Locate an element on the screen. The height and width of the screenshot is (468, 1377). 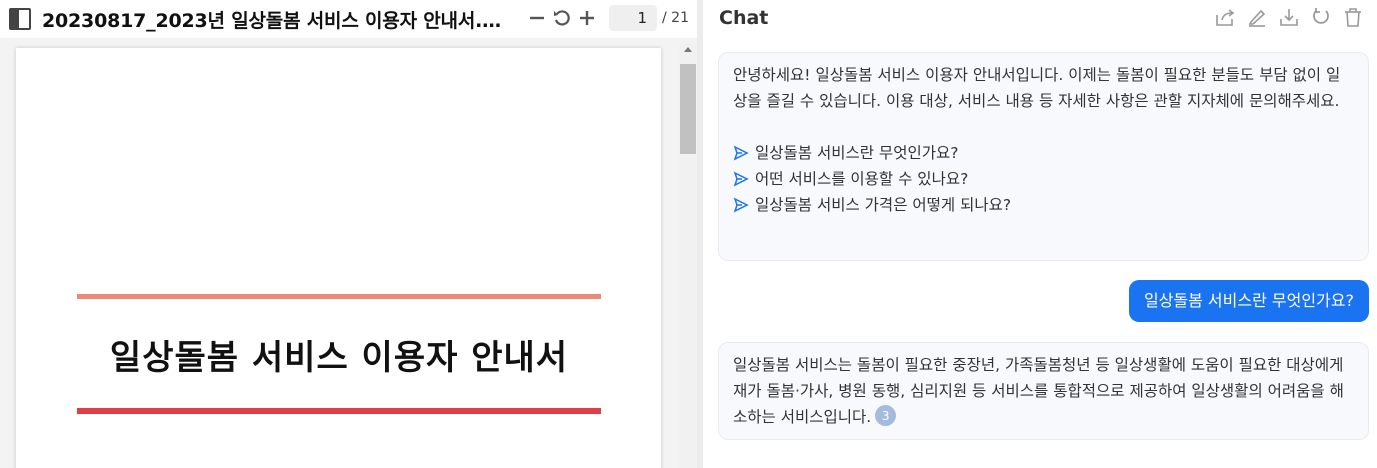
heading-rule-bottom is located at coordinates (339, 411).